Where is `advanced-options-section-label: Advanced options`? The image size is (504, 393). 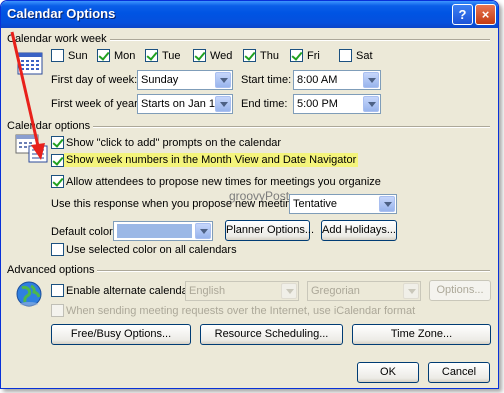
advanced-options-section-label: Advanced options is located at coordinates (52, 270).